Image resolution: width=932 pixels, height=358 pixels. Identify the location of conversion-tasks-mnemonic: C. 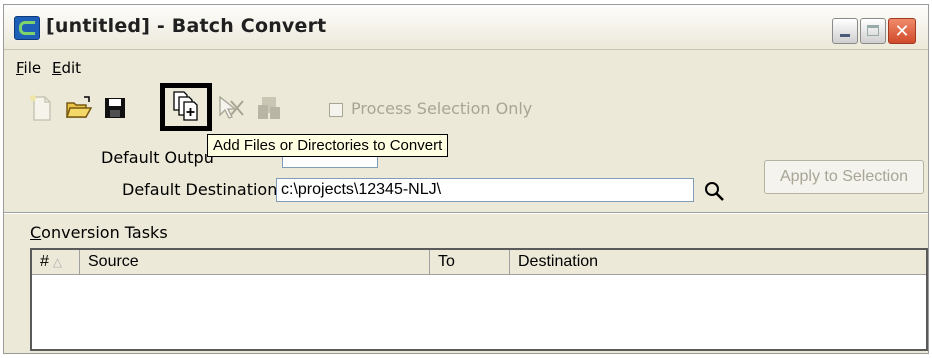
(36, 232).